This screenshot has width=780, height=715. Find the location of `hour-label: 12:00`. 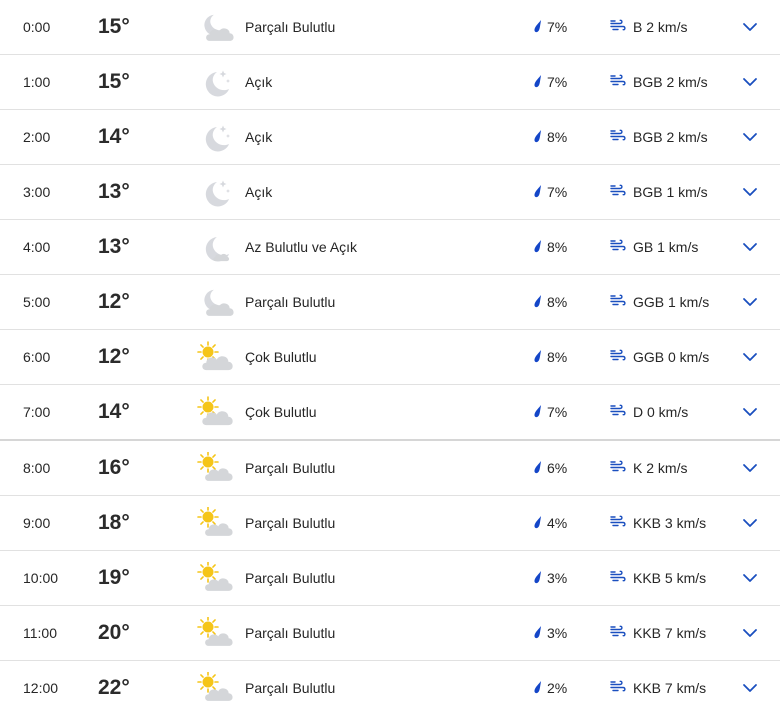

hour-label: 12:00 is located at coordinates (41, 688).